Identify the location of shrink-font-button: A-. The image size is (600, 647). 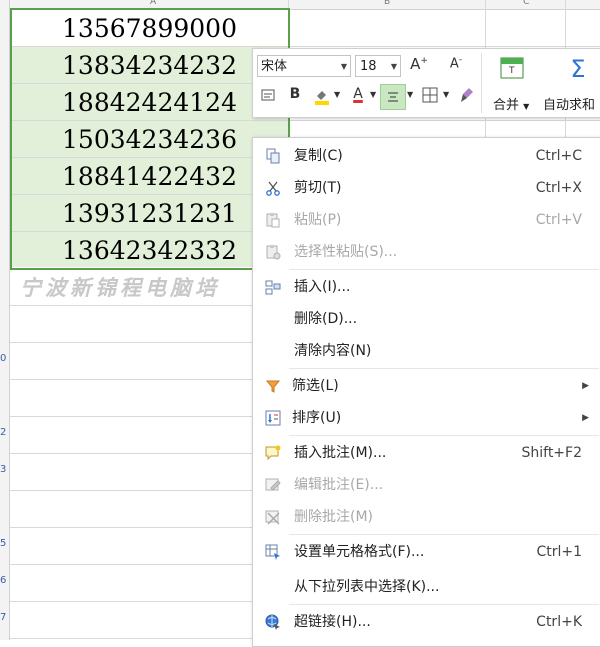
(456, 66).